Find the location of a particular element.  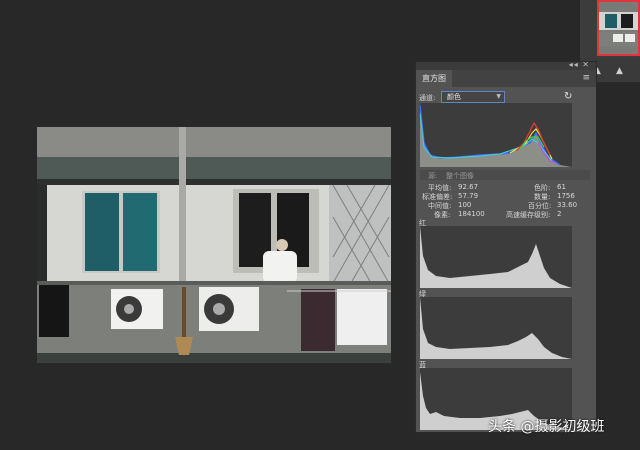

pixels-label: 像素: is located at coordinates (442, 215).